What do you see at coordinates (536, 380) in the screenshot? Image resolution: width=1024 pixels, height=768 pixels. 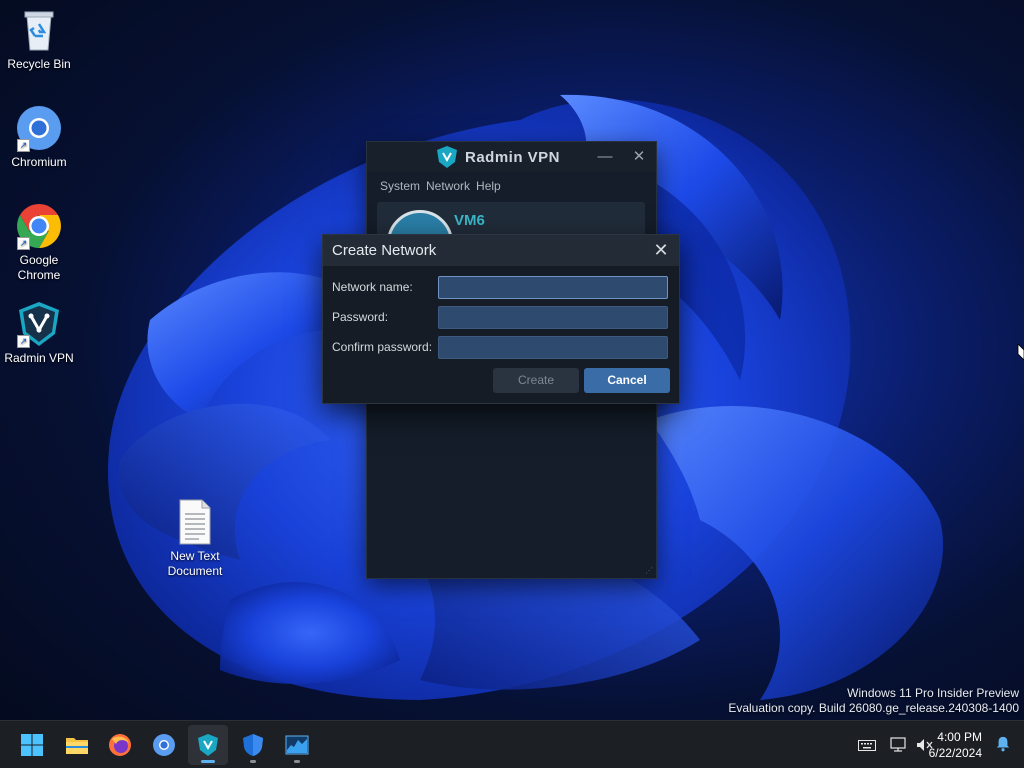 I see `create-button: Create` at bounding box center [536, 380].